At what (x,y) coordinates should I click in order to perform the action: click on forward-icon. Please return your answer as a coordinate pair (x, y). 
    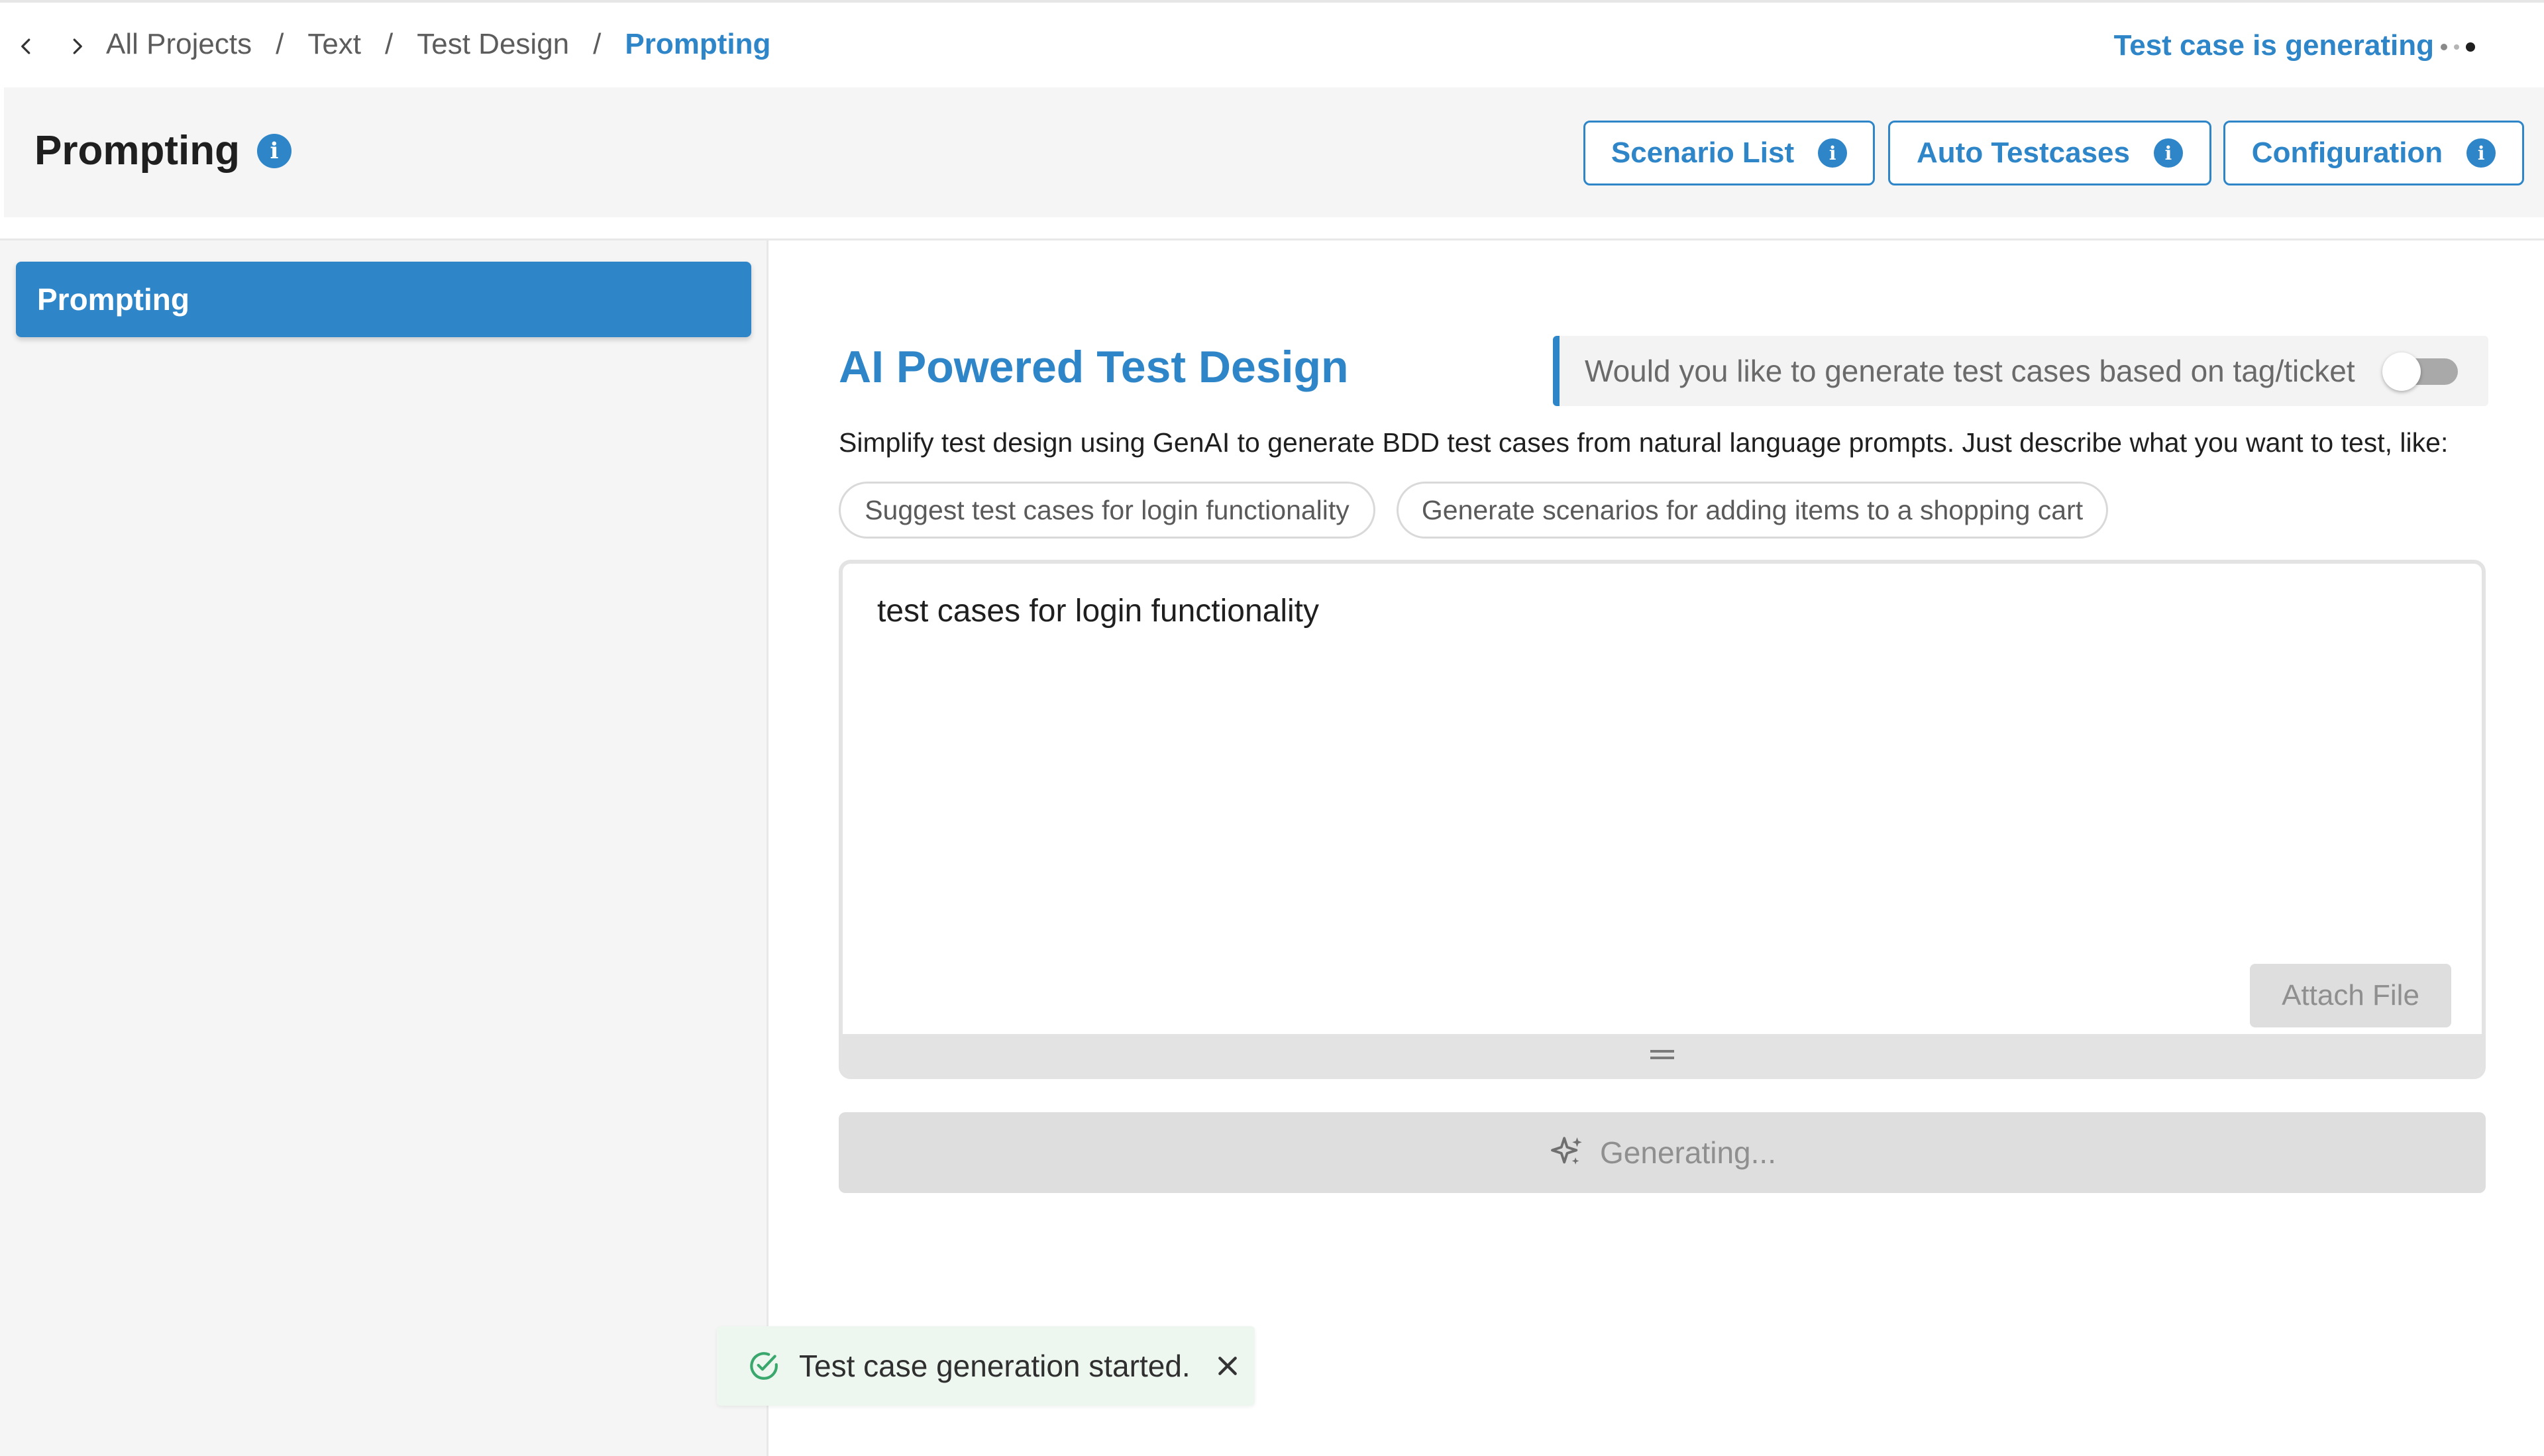
    Looking at the image, I should click on (77, 46).